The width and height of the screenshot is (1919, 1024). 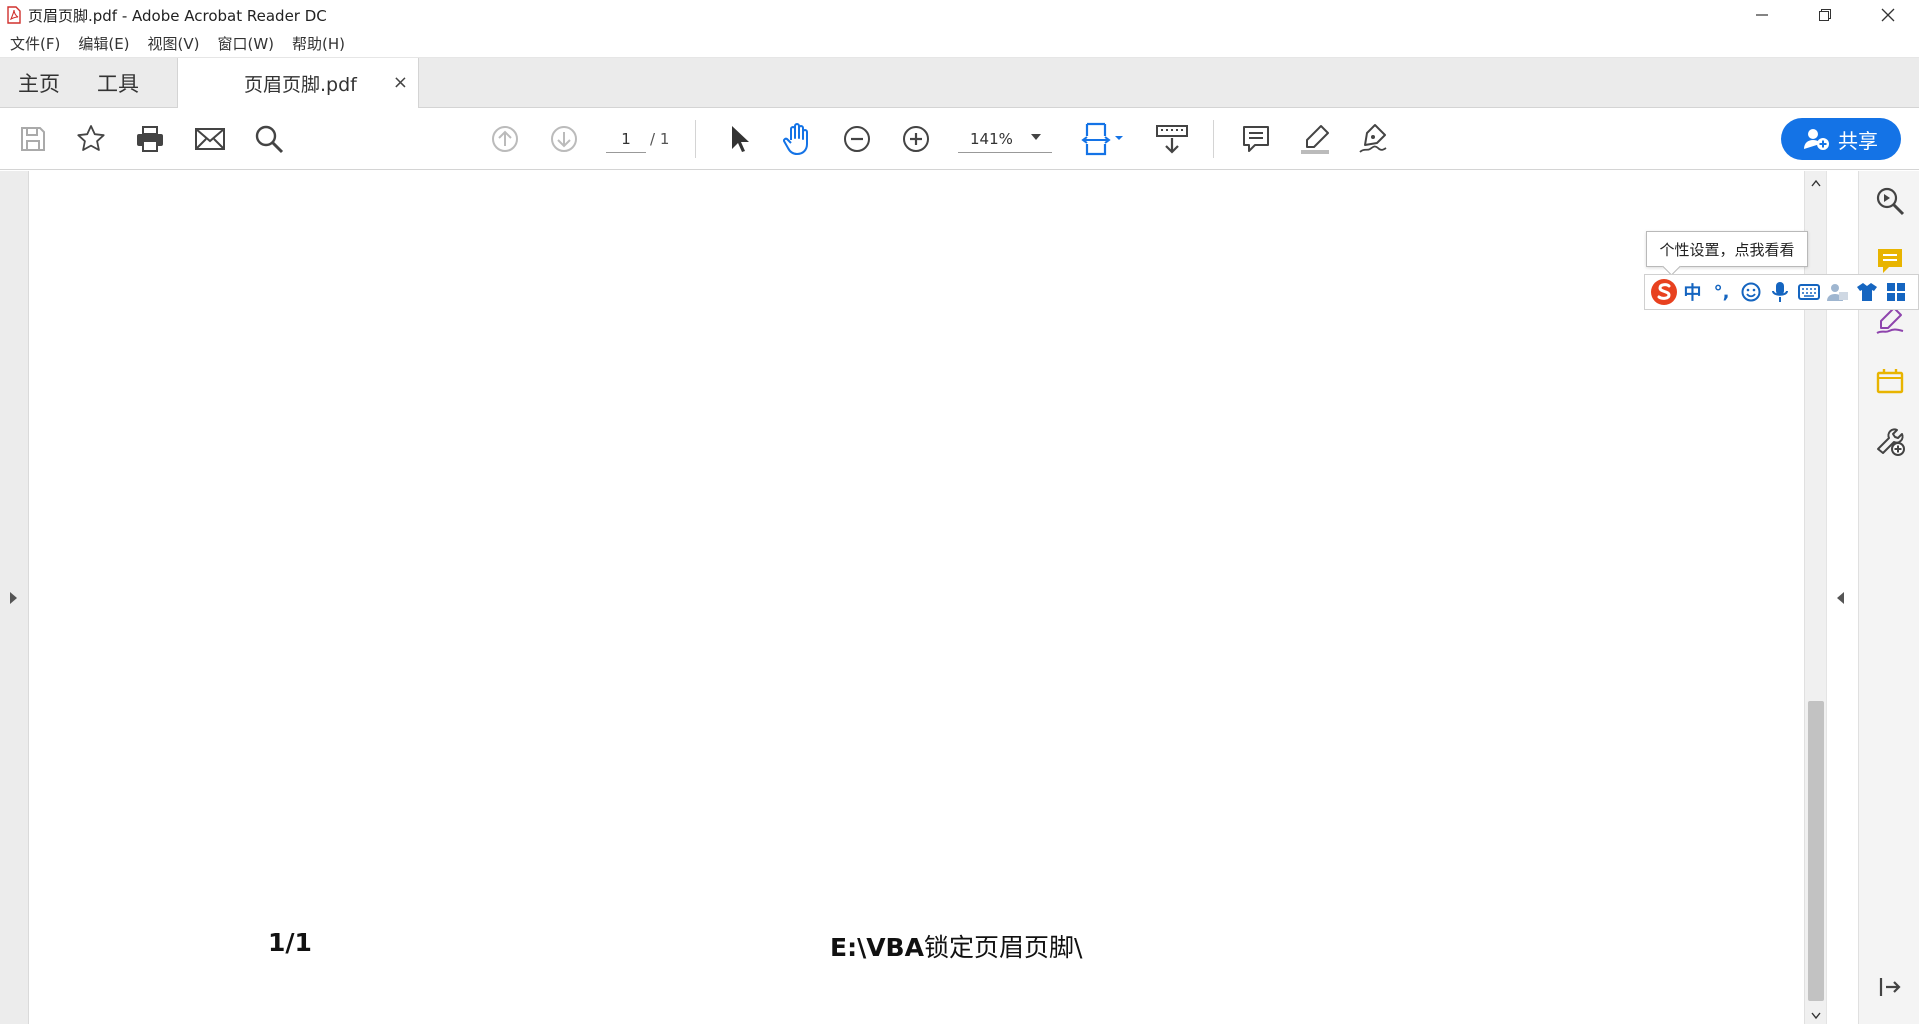 I want to click on menu-help: 帮助(H), so click(x=318, y=43).